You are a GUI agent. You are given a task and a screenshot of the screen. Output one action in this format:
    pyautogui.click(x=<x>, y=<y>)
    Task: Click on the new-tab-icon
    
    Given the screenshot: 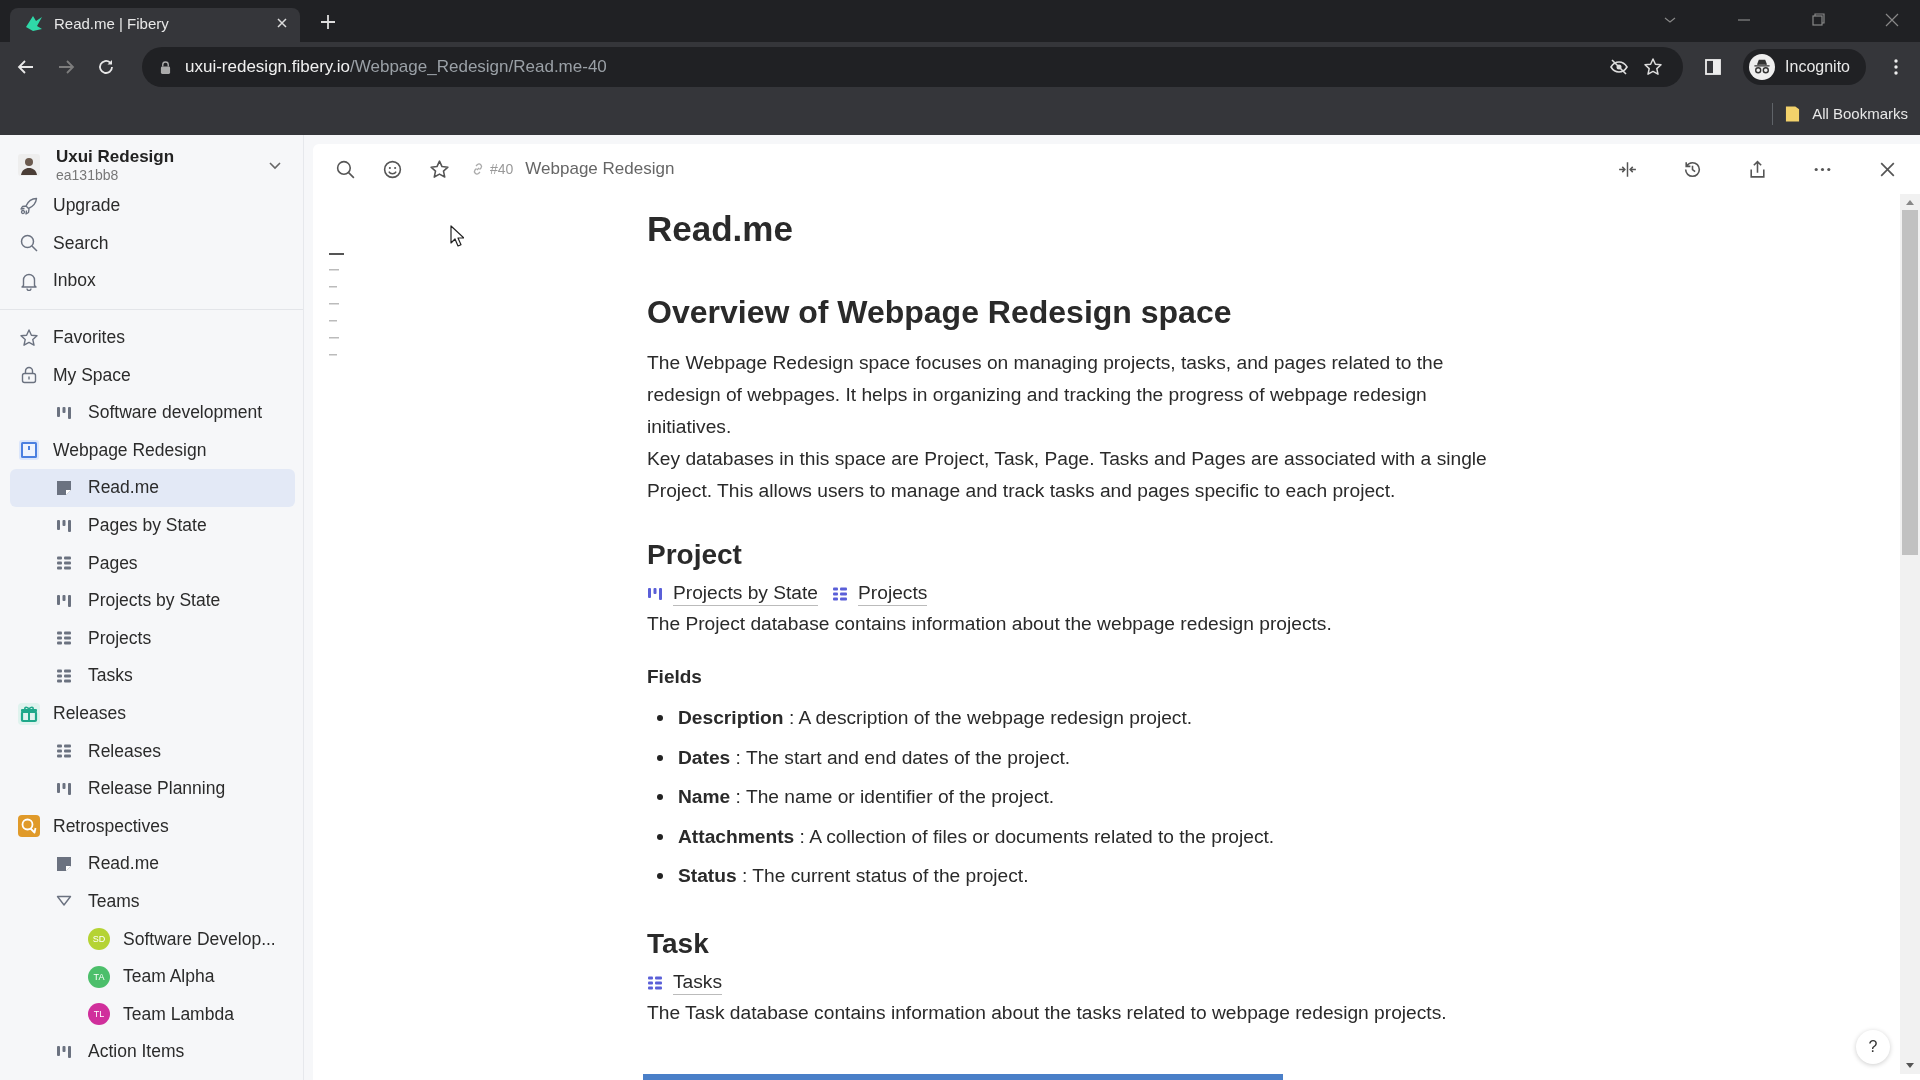 What is the action you would take?
    pyautogui.click(x=328, y=22)
    